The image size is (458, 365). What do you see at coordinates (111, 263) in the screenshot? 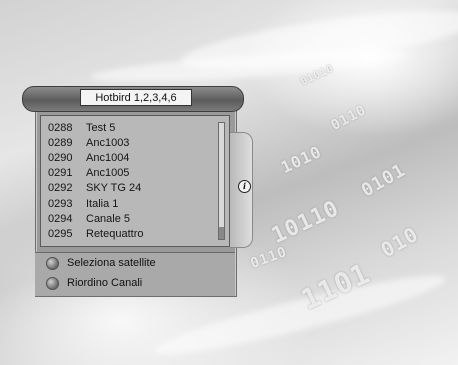
I see `select-satellite-label: Seleziona satellite` at bounding box center [111, 263].